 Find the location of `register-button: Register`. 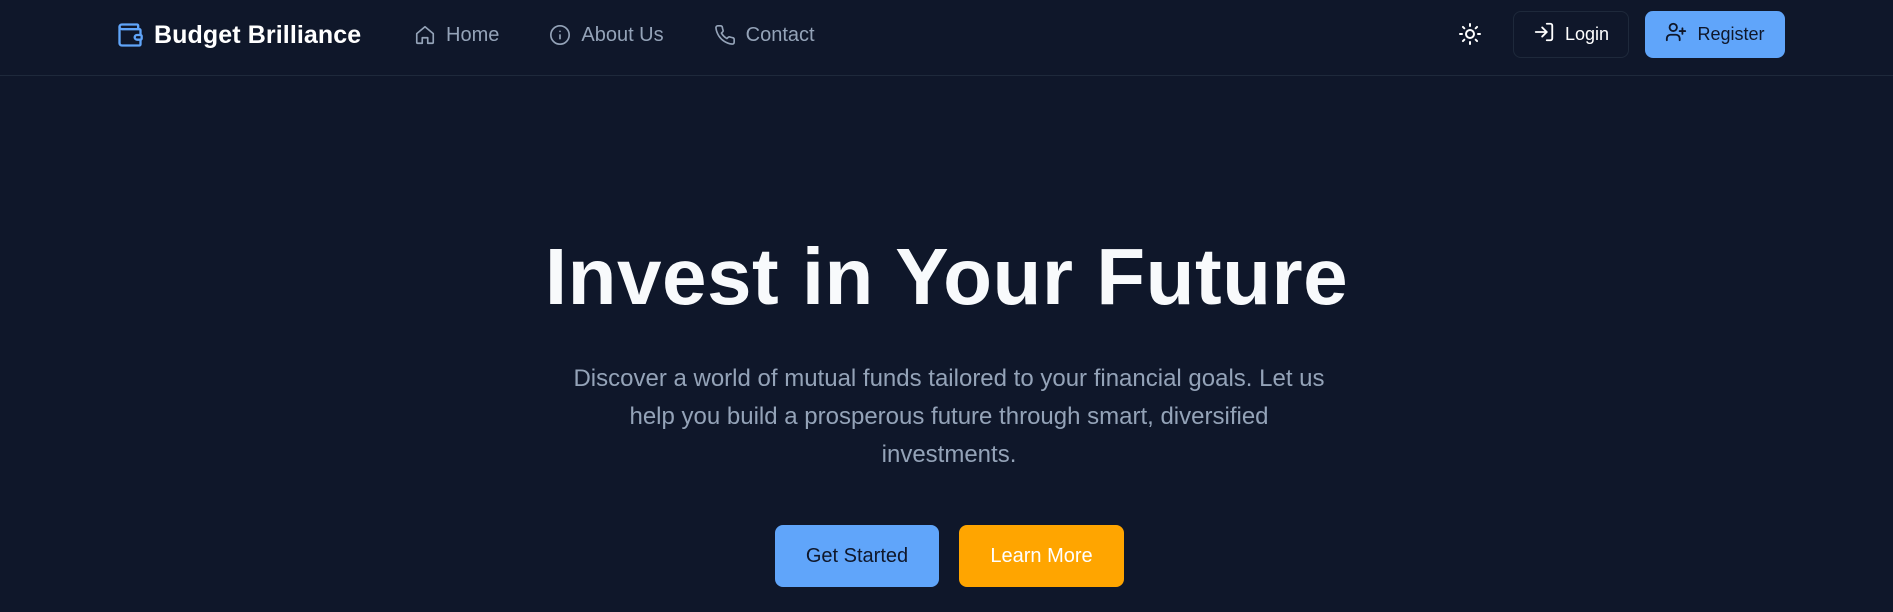

register-button: Register is located at coordinates (1715, 34).